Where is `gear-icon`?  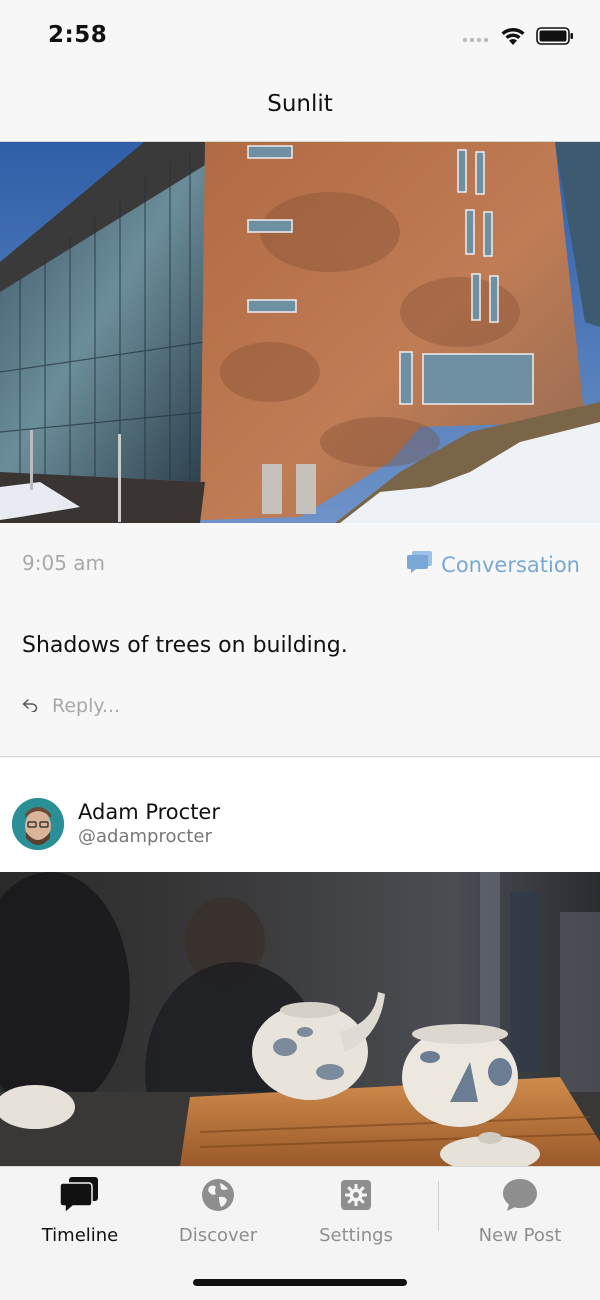 gear-icon is located at coordinates (356, 1195).